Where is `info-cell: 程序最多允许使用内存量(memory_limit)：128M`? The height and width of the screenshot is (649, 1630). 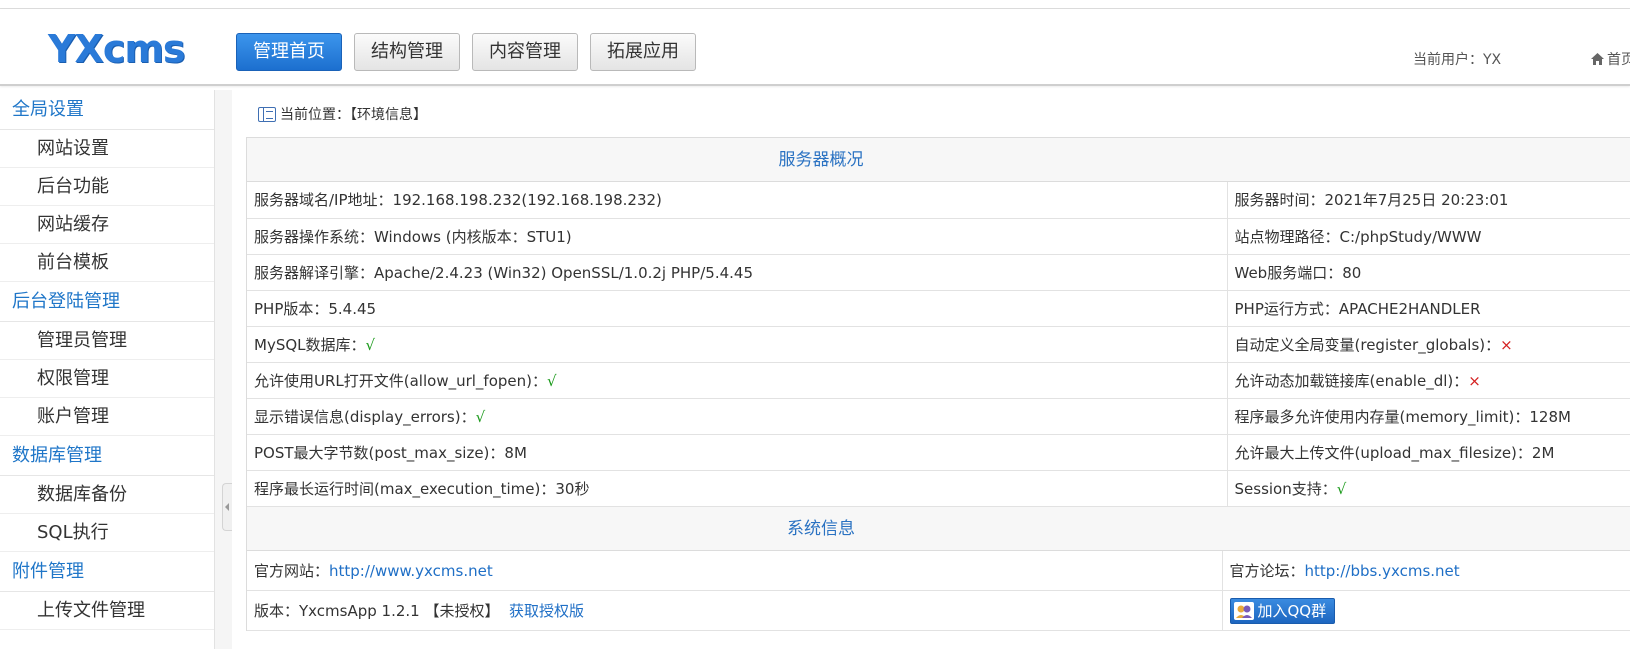
info-cell: 程序最多允许使用内存量(memory_limit)：128M is located at coordinates (1428, 416).